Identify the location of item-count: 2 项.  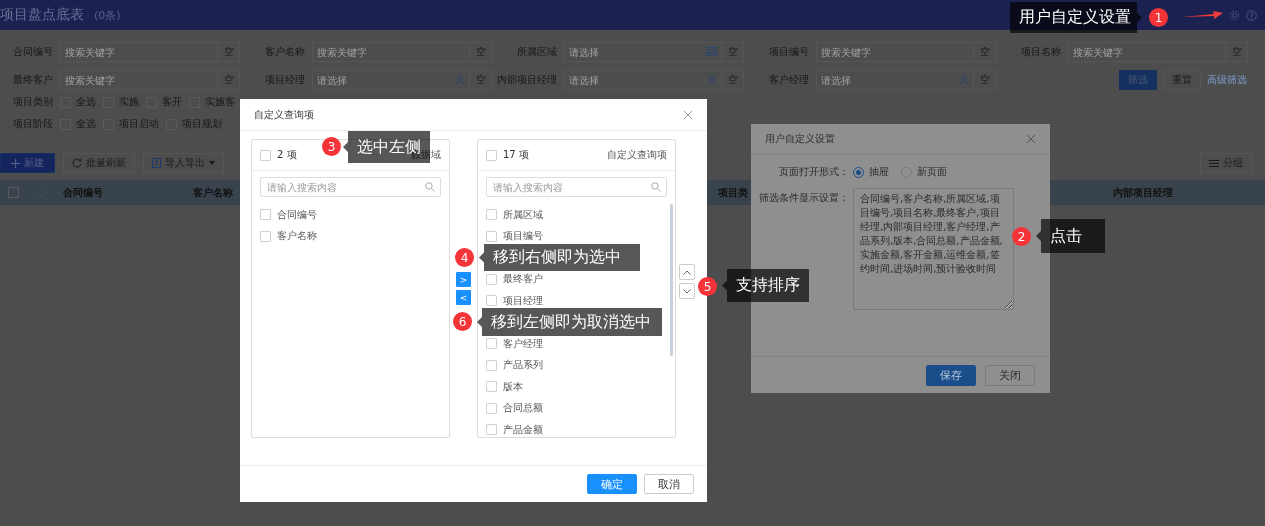
(287, 155).